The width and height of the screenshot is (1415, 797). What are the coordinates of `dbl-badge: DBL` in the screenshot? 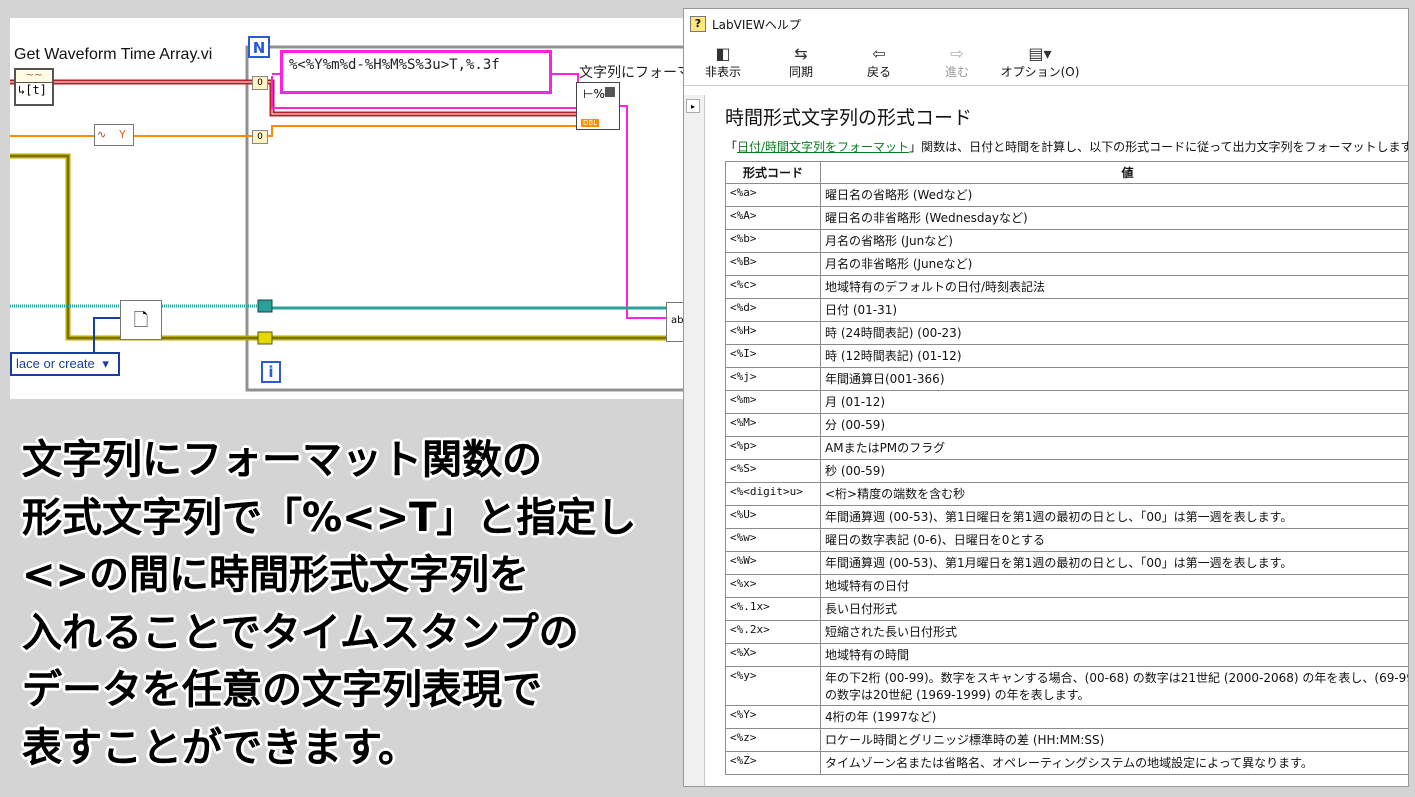 It's located at (590, 123).